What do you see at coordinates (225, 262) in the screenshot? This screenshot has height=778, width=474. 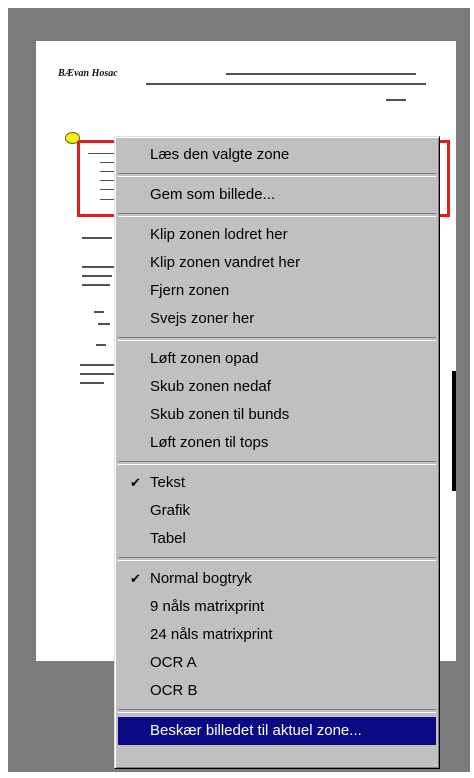 I see `menu-item-label: Klip zonen vandret her` at bounding box center [225, 262].